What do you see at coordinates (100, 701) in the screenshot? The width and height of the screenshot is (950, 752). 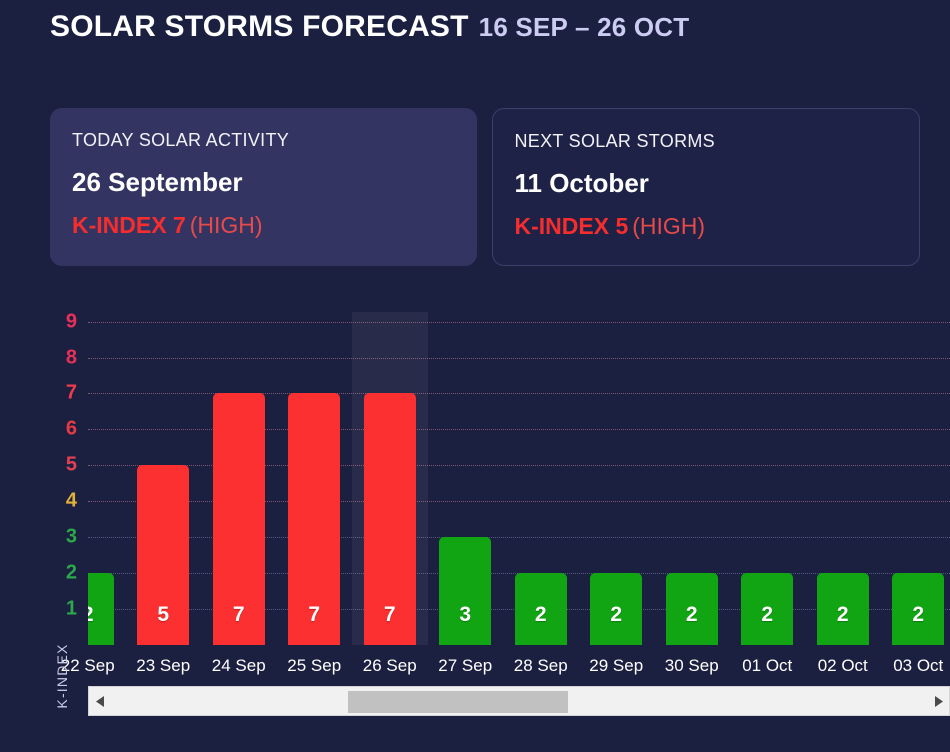 I see `scroll-left-arrow-icon` at bounding box center [100, 701].